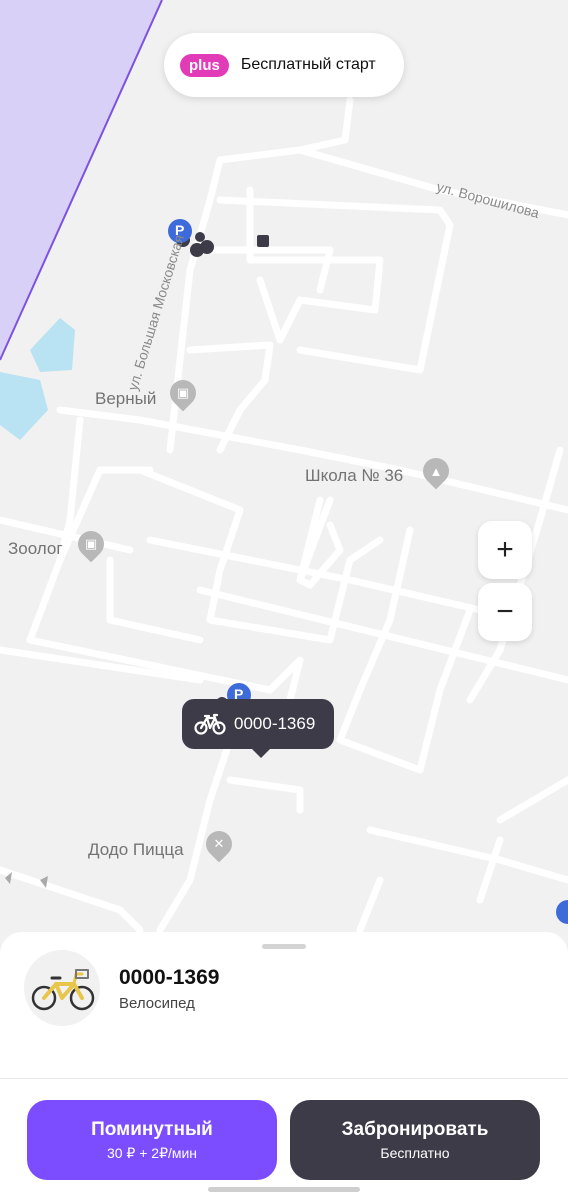 The width and height of the screenshot is (568, 1200). Describe the element at coordinates (152, 1129) in the screenshot. I see `per-minute-label: Поминутный` at that location.